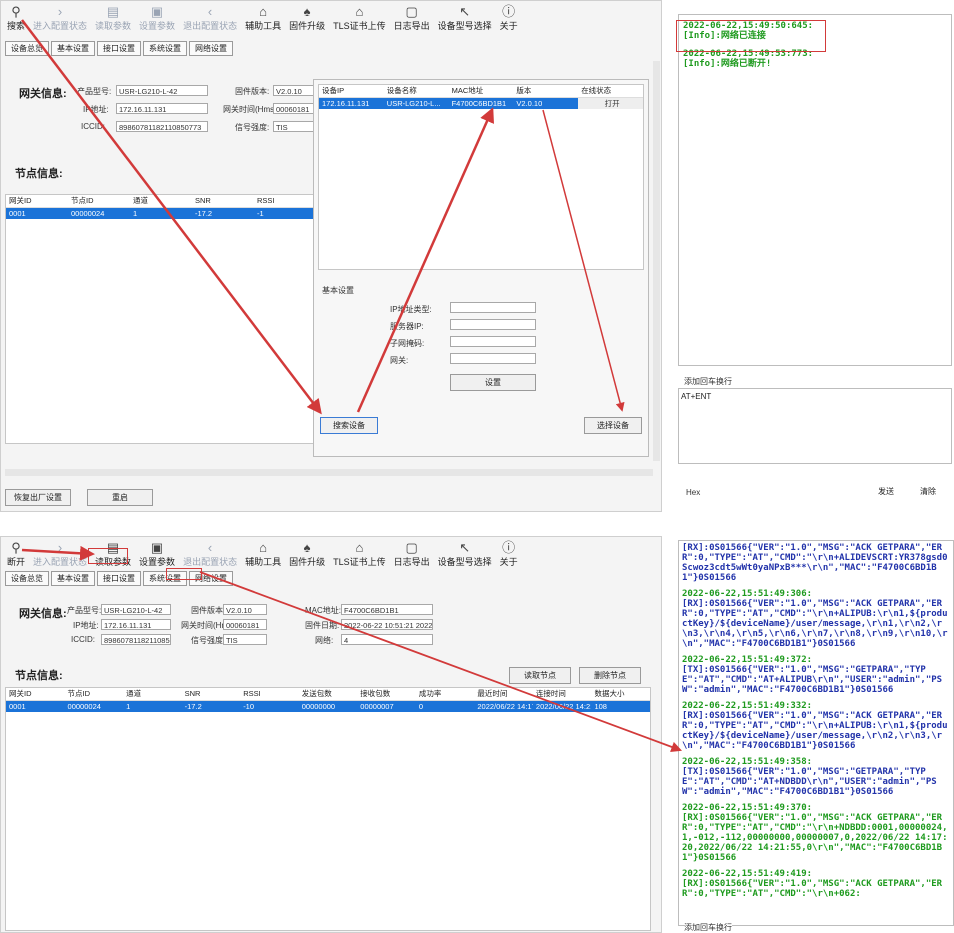 This screenshot has height=933, width=954. Describe the element at coordinates (751, 36) in the screenshot. I see `log-highlight-box` at that location.